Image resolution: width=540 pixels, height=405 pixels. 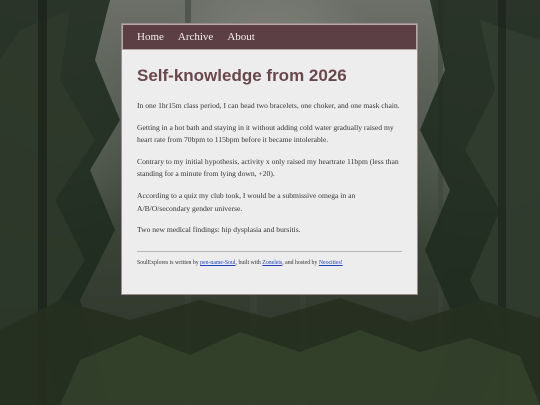 I want to click on footer-text: SoulExplores is written by, so click(x=169, y=262).